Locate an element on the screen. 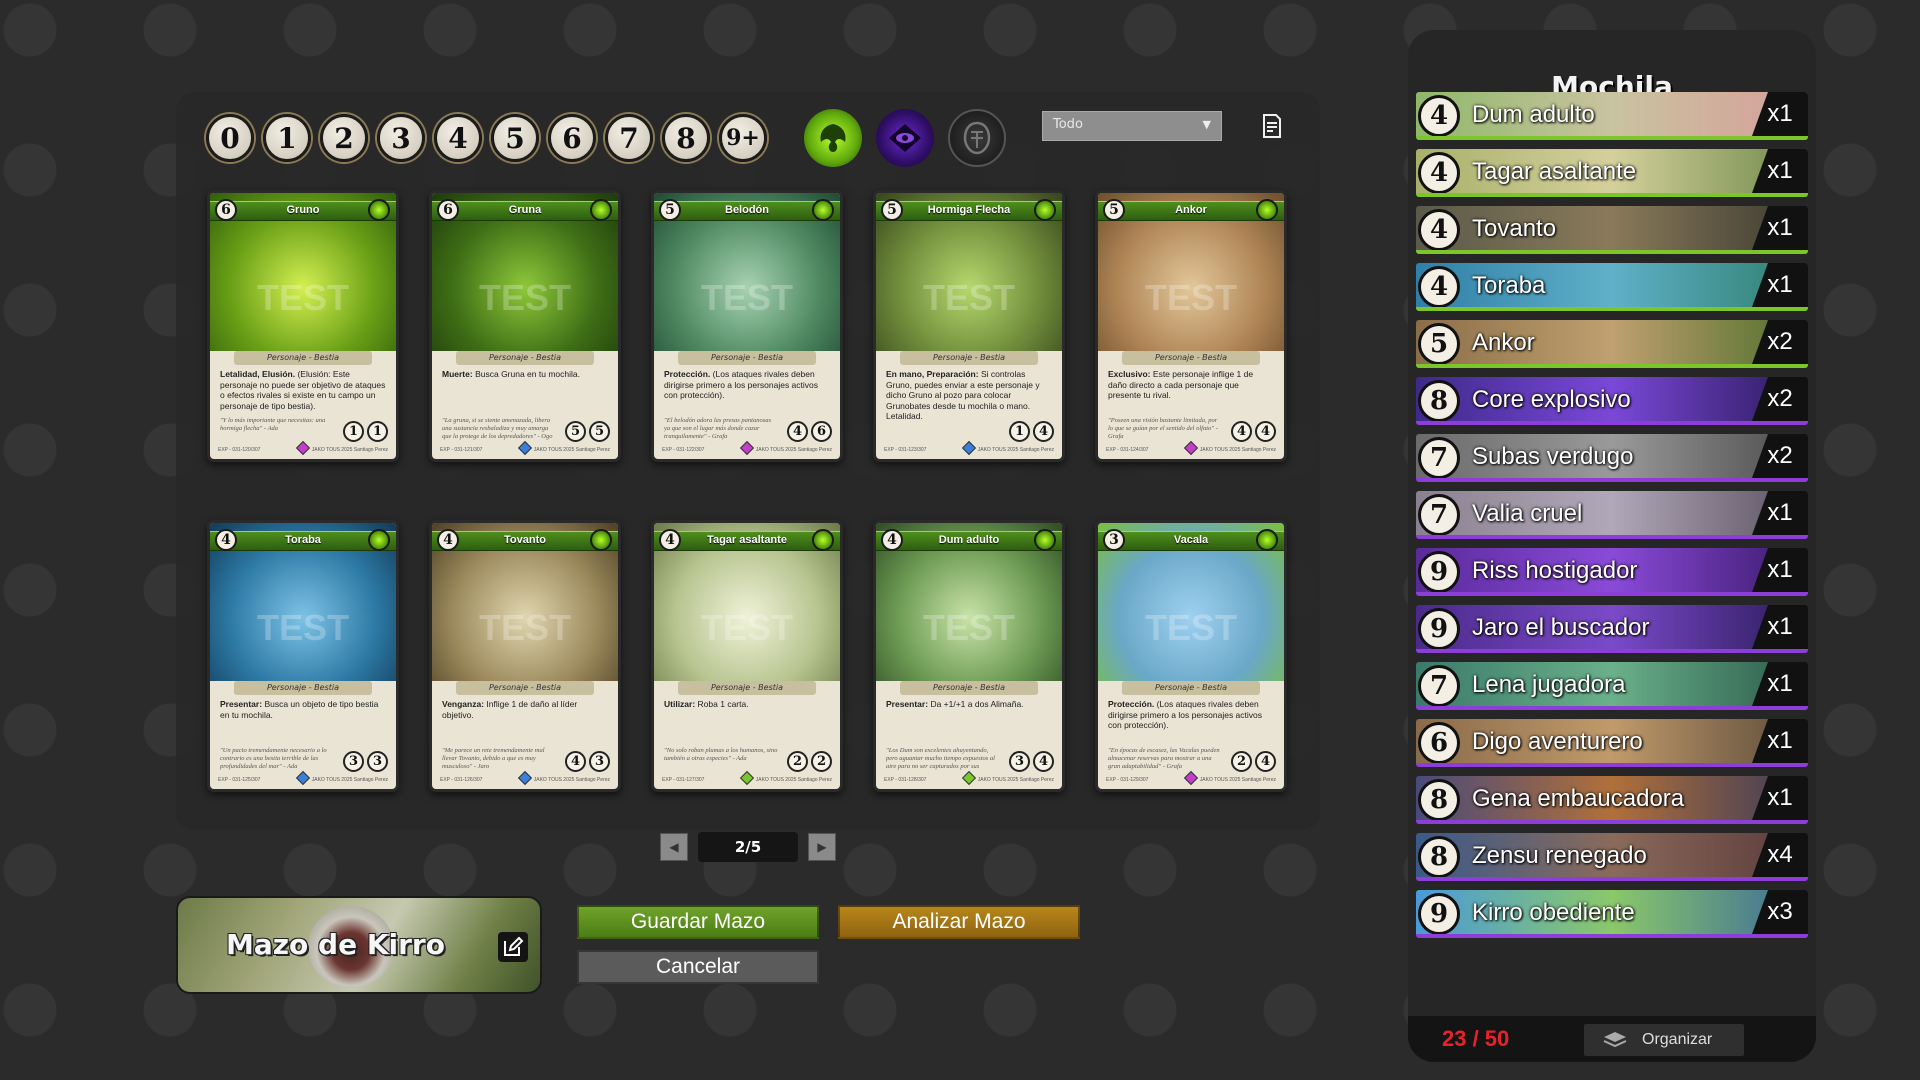 Image resolution: width=1920 pixels, height=1080 pixels. cost-filter-8: 8 is located at coordinates (686, 138).